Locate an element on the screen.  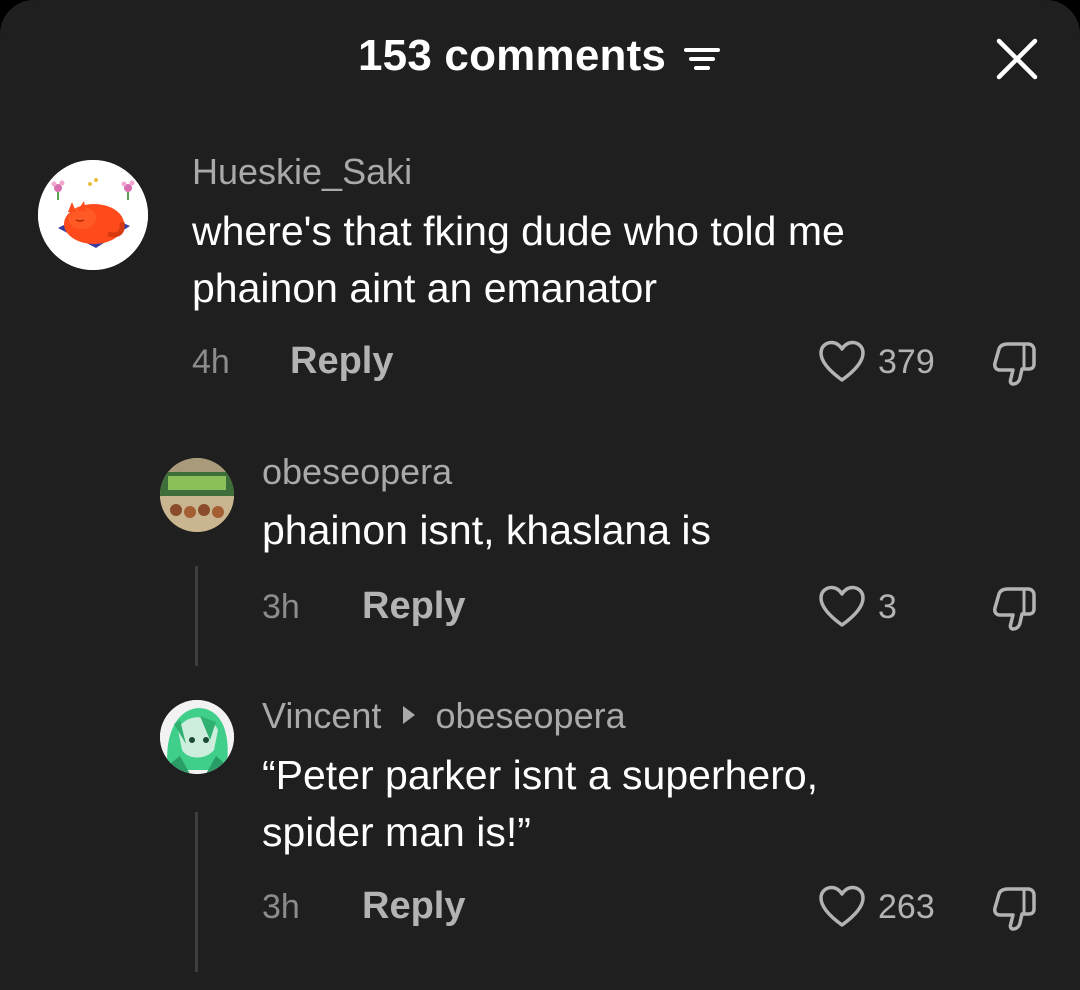
close-button is located at coordinates (1017, 59).